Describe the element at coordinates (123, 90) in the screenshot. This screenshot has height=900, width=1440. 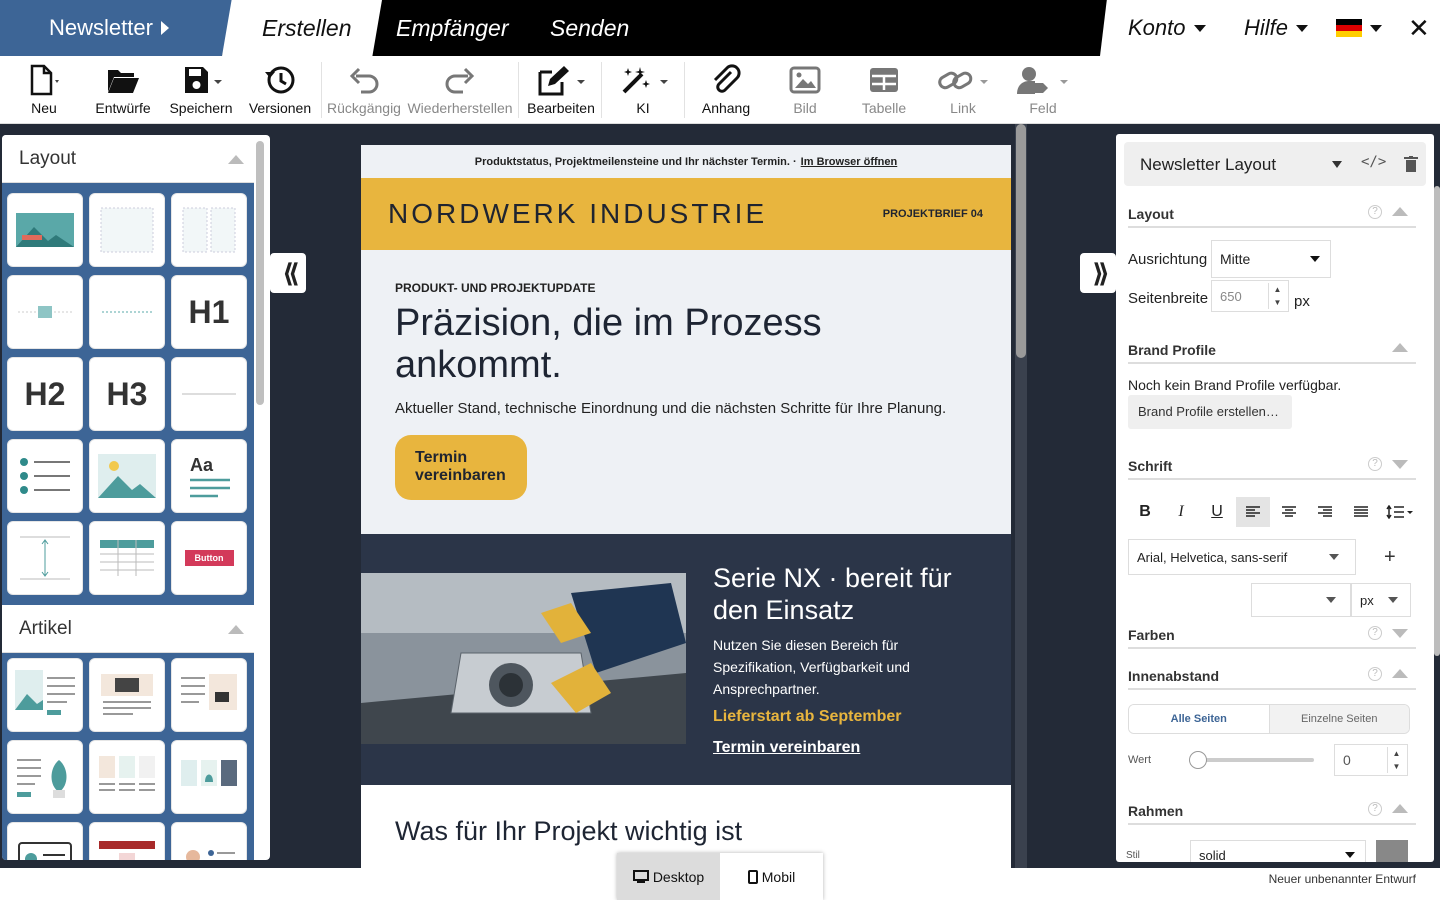
I see `drafts-button: Entwürfe` at that location.